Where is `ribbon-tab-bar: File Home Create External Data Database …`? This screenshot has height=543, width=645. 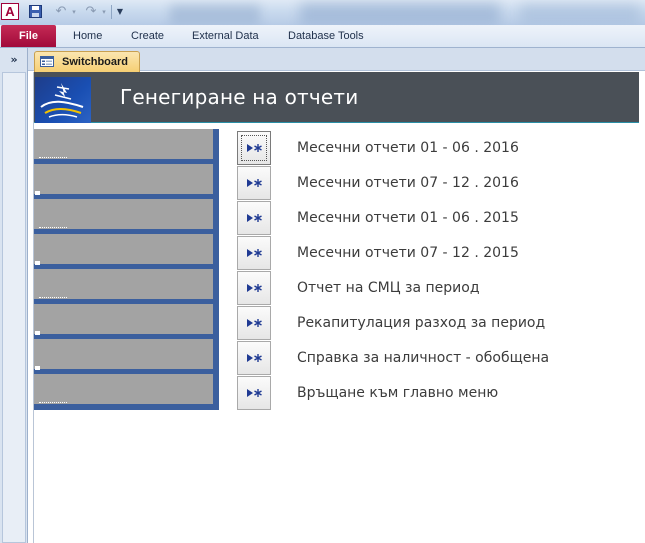 ribbon-tab-bar: File Home Create External Data Database … is located at coordinates (322, 36).